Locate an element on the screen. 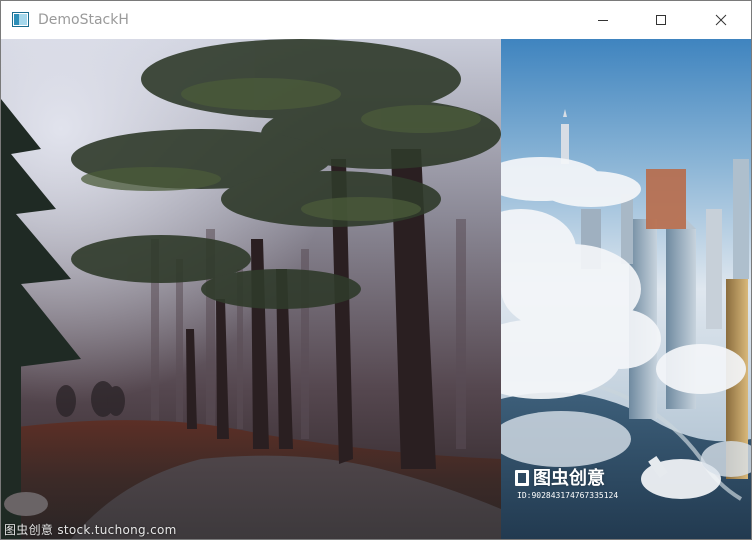 The image size is (752, 540). right-watermark-logo: 图虫创意 is located at coordinates (560, 477).